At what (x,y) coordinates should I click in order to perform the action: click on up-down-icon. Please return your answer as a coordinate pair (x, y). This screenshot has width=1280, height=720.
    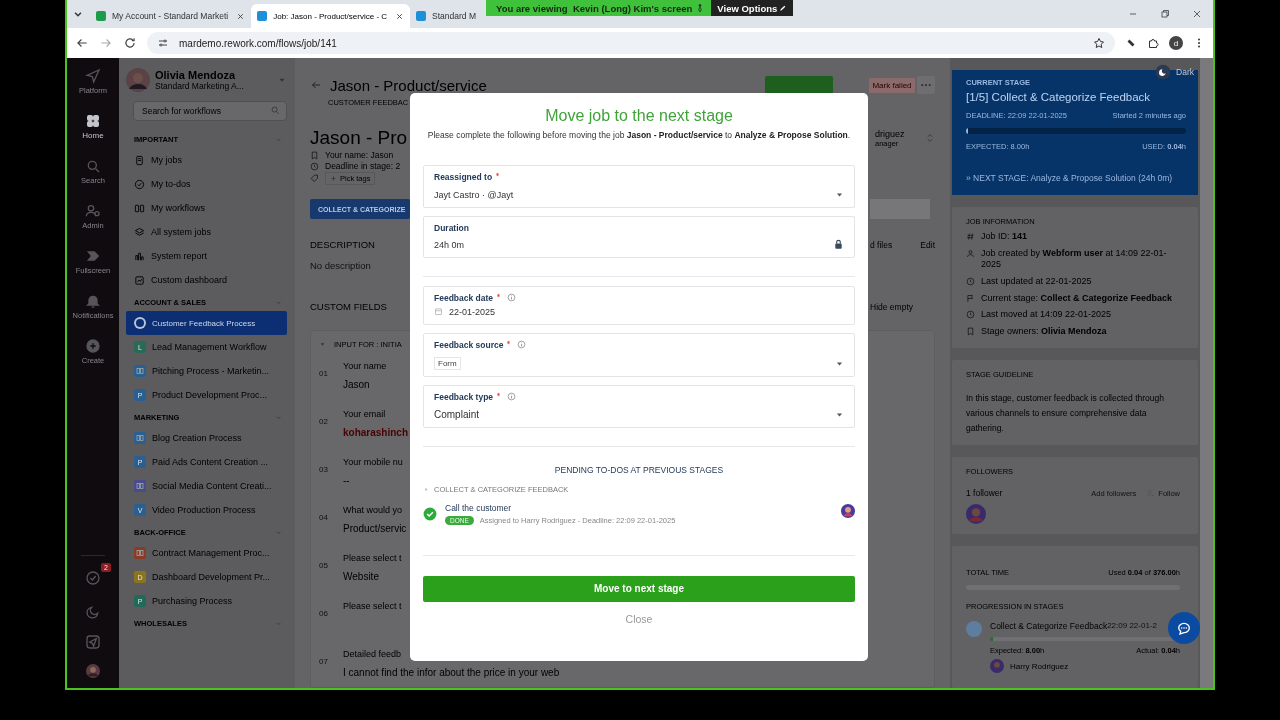
    Looking at the image, I should click on (930, 138).